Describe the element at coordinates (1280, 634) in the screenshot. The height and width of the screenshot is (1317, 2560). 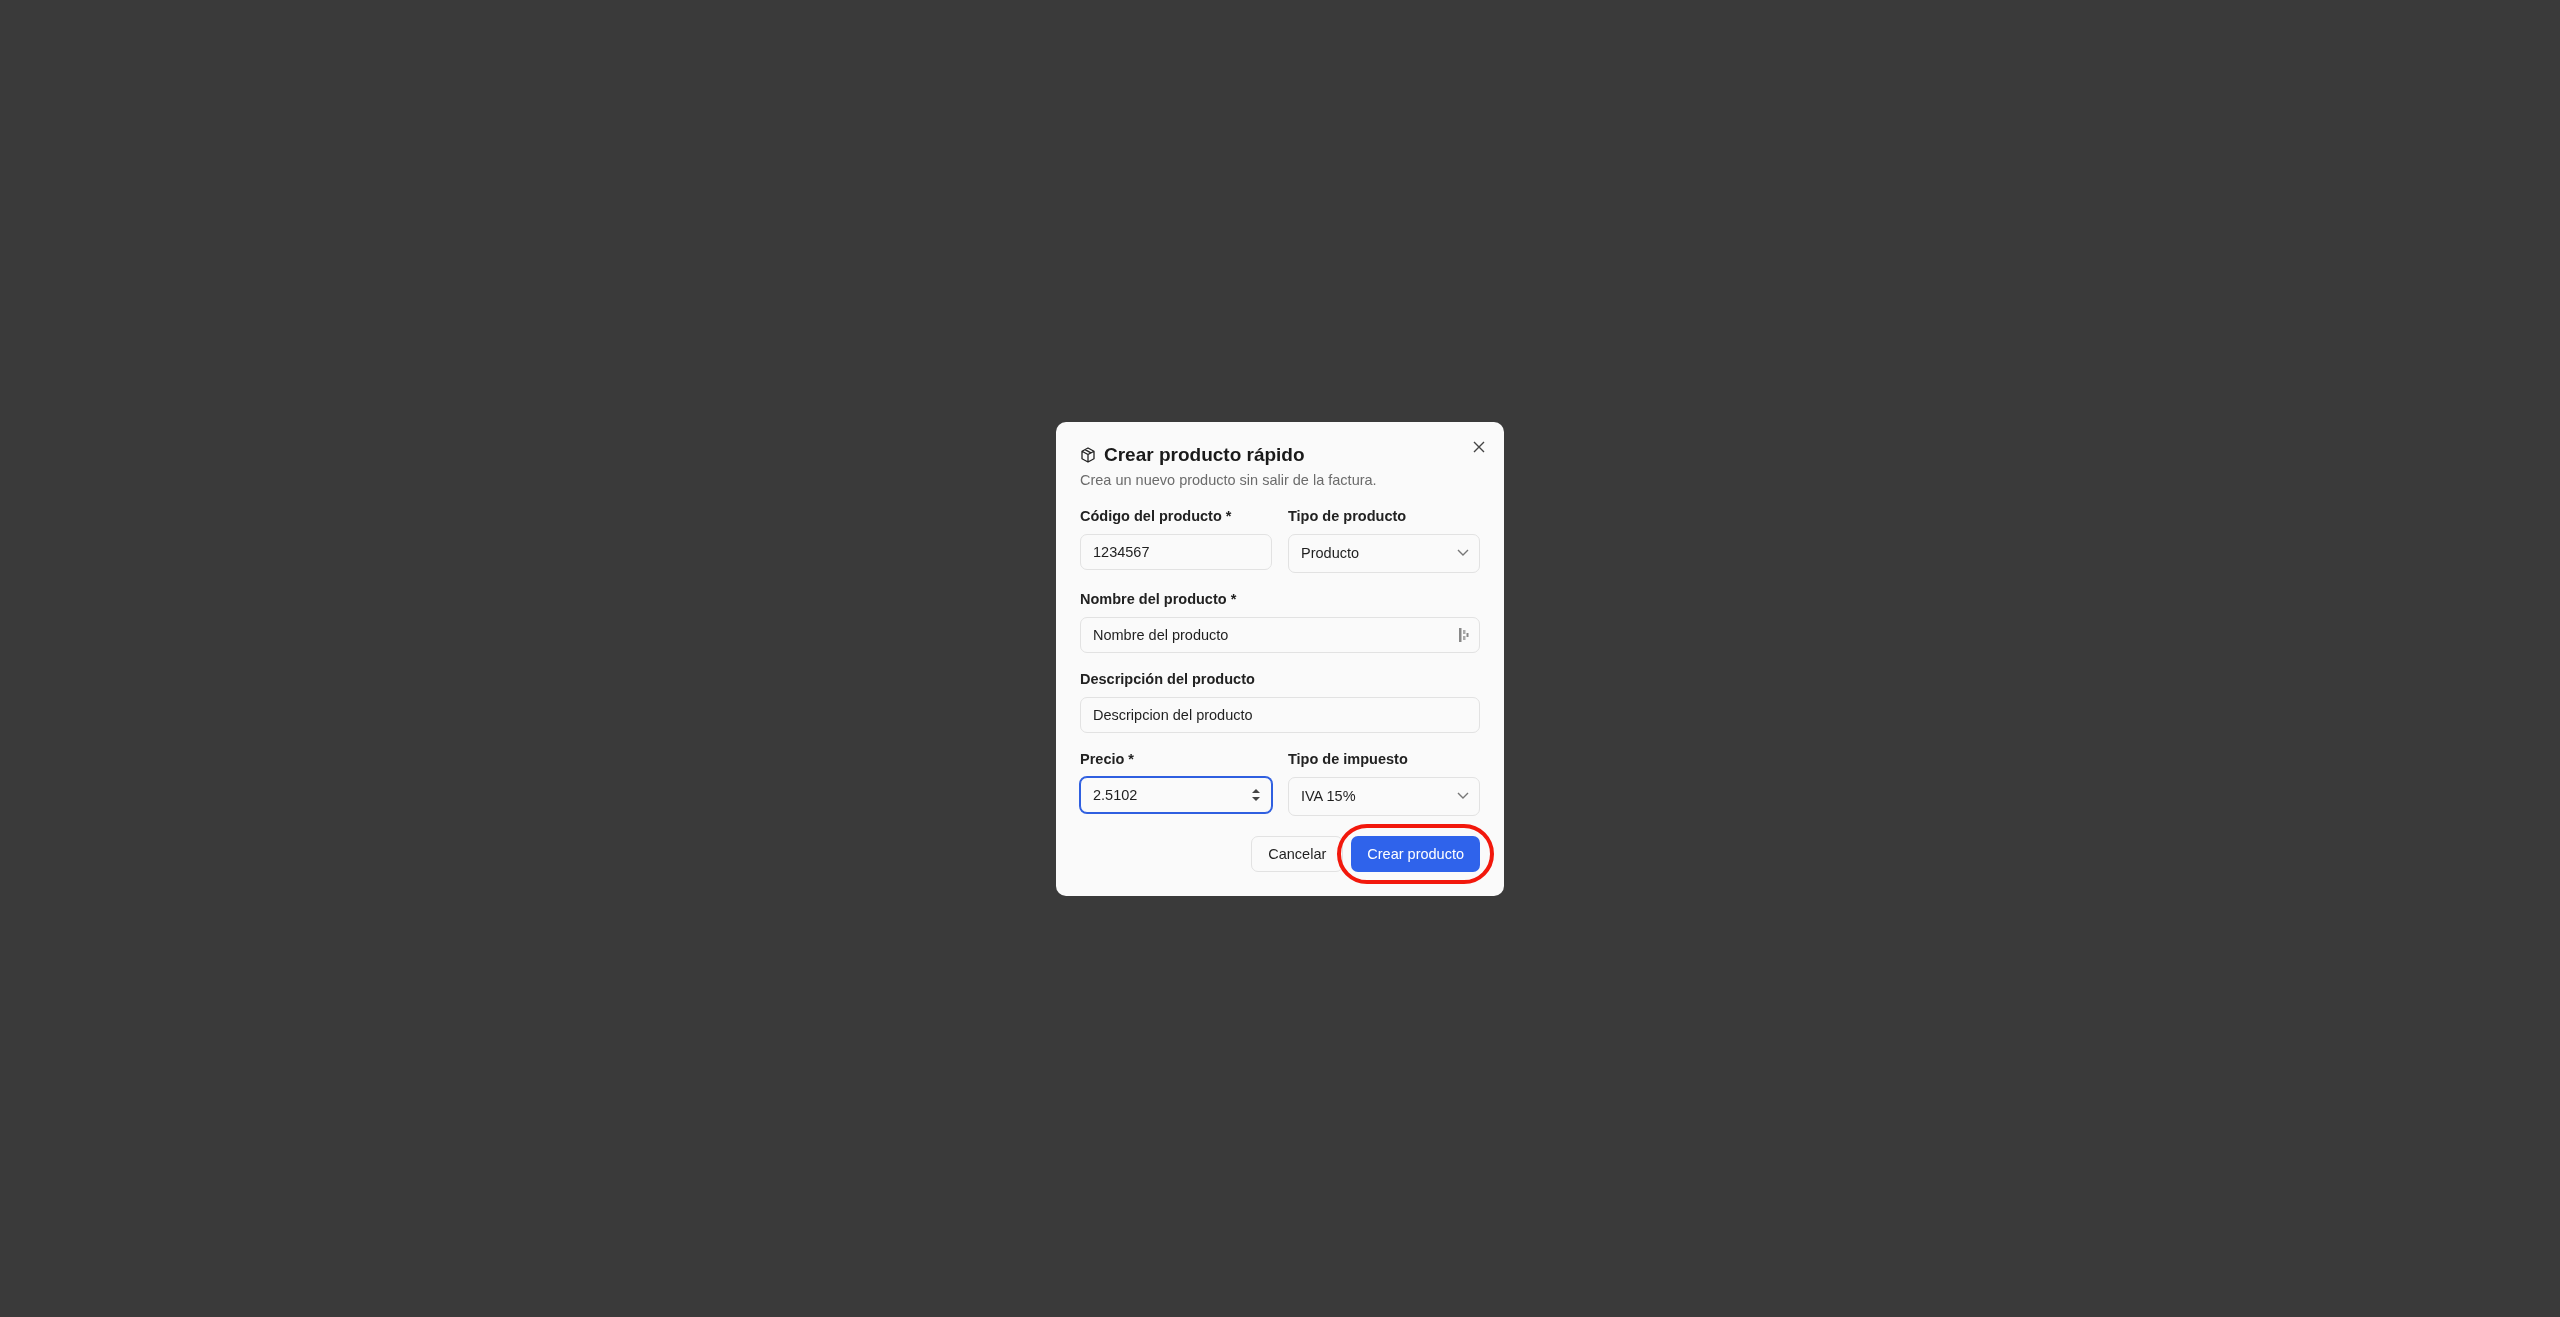
I see `input-field: Nombre del producto` at that location.